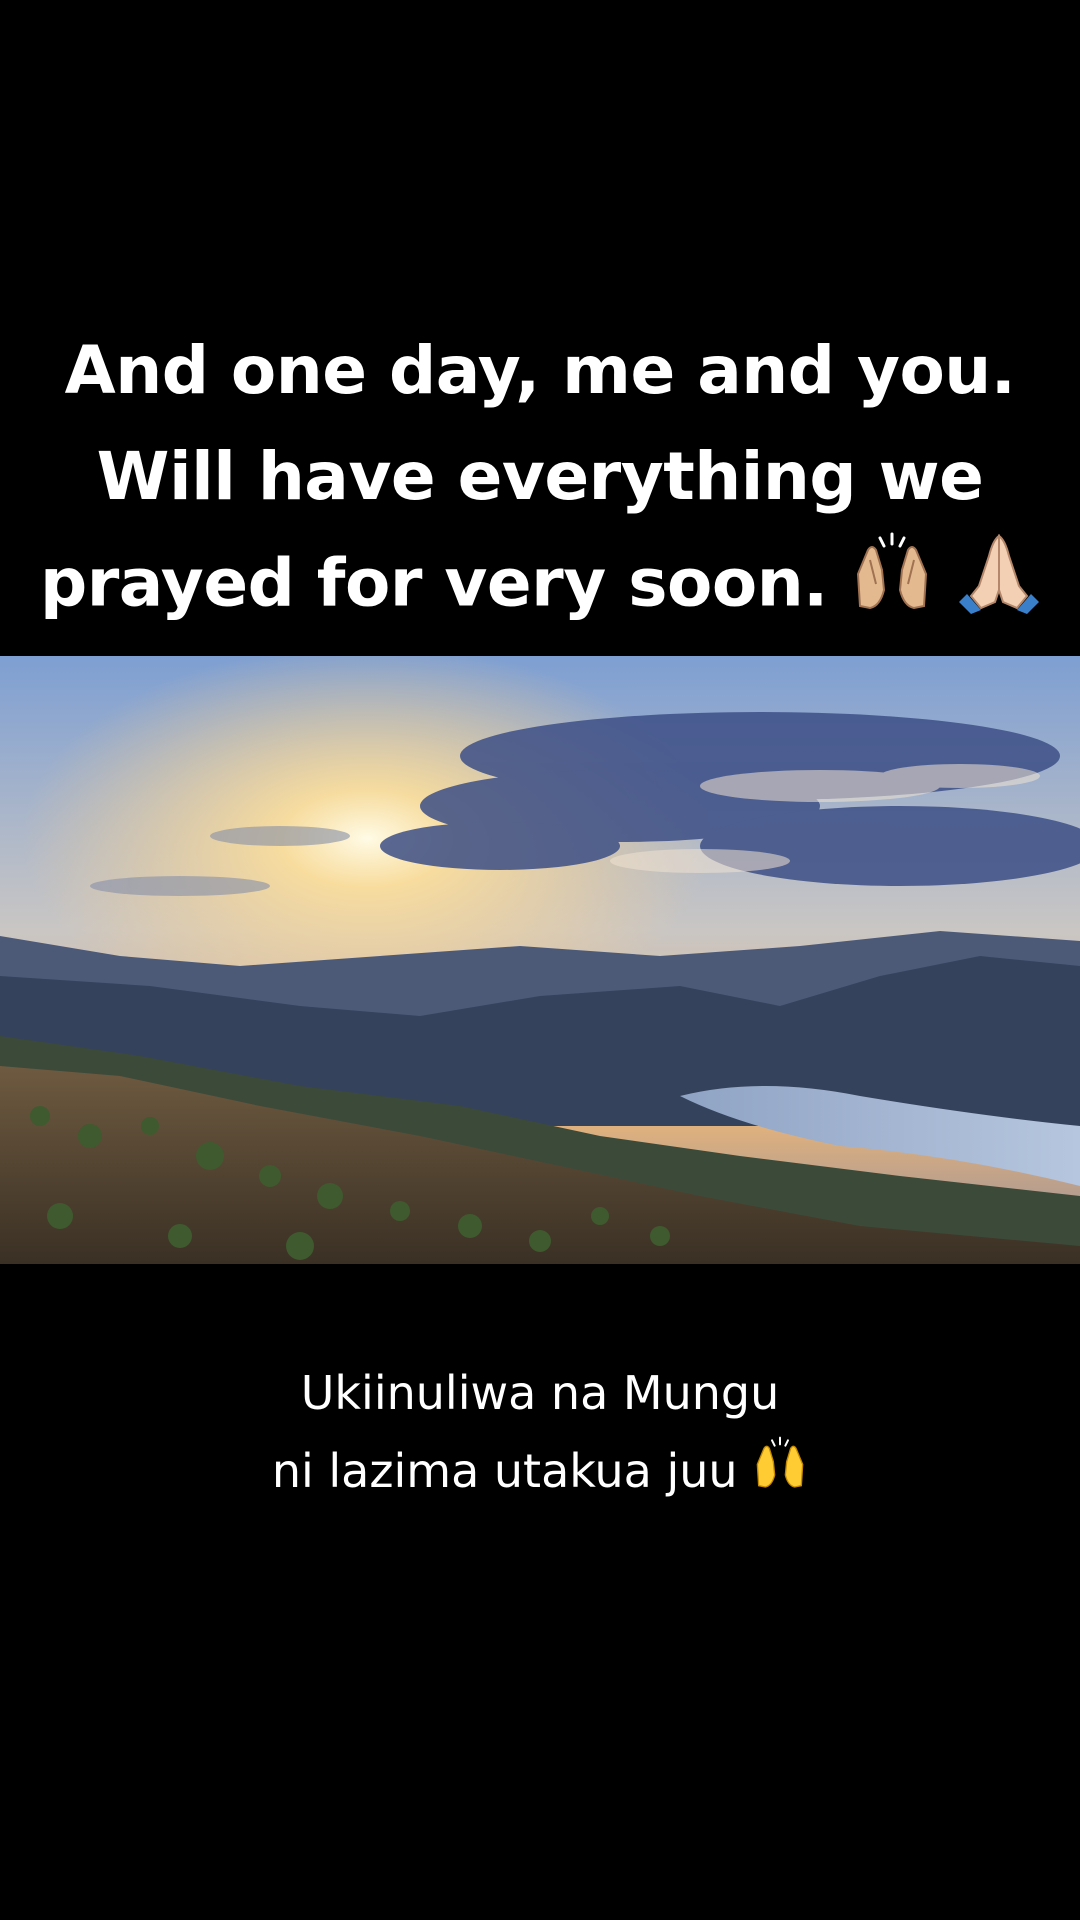 The height and width of the screenshot is (1920, 1080). I want to click on caption-line-3-wrap: prayed for very soon., so click(540, 587).